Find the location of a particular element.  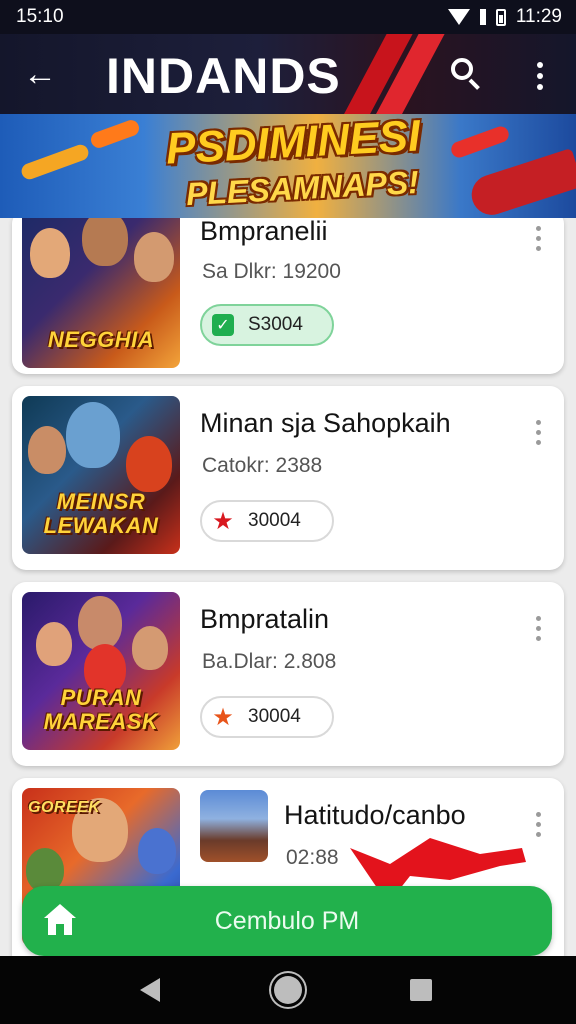

overflow-menu-button is located at coordinates (540, 74).